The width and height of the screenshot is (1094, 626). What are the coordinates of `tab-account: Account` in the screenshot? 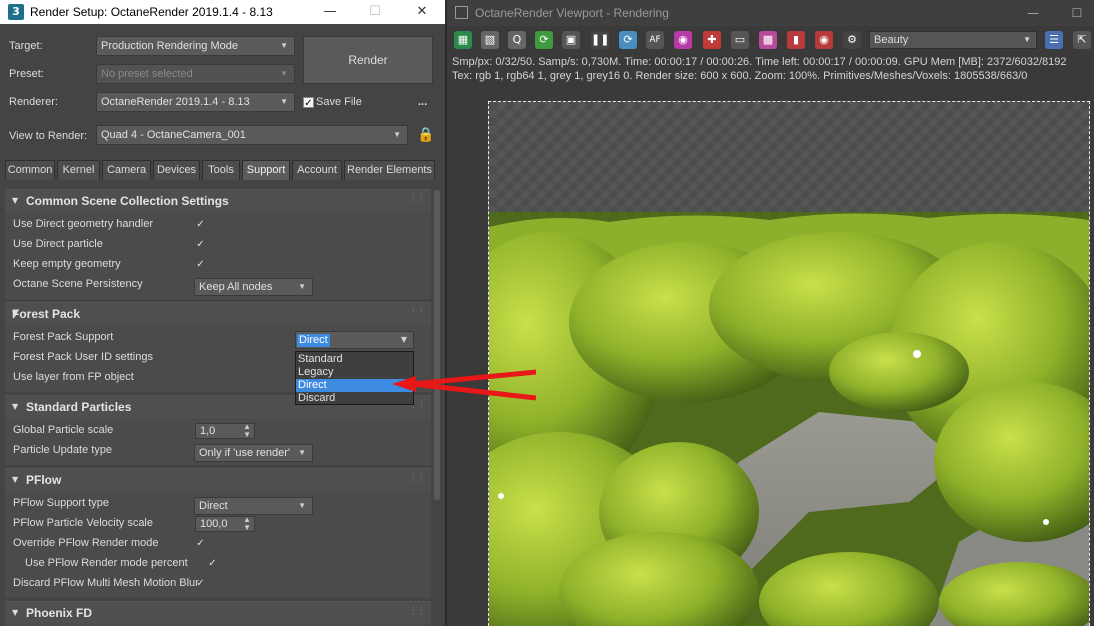 It's located at (317, 170).